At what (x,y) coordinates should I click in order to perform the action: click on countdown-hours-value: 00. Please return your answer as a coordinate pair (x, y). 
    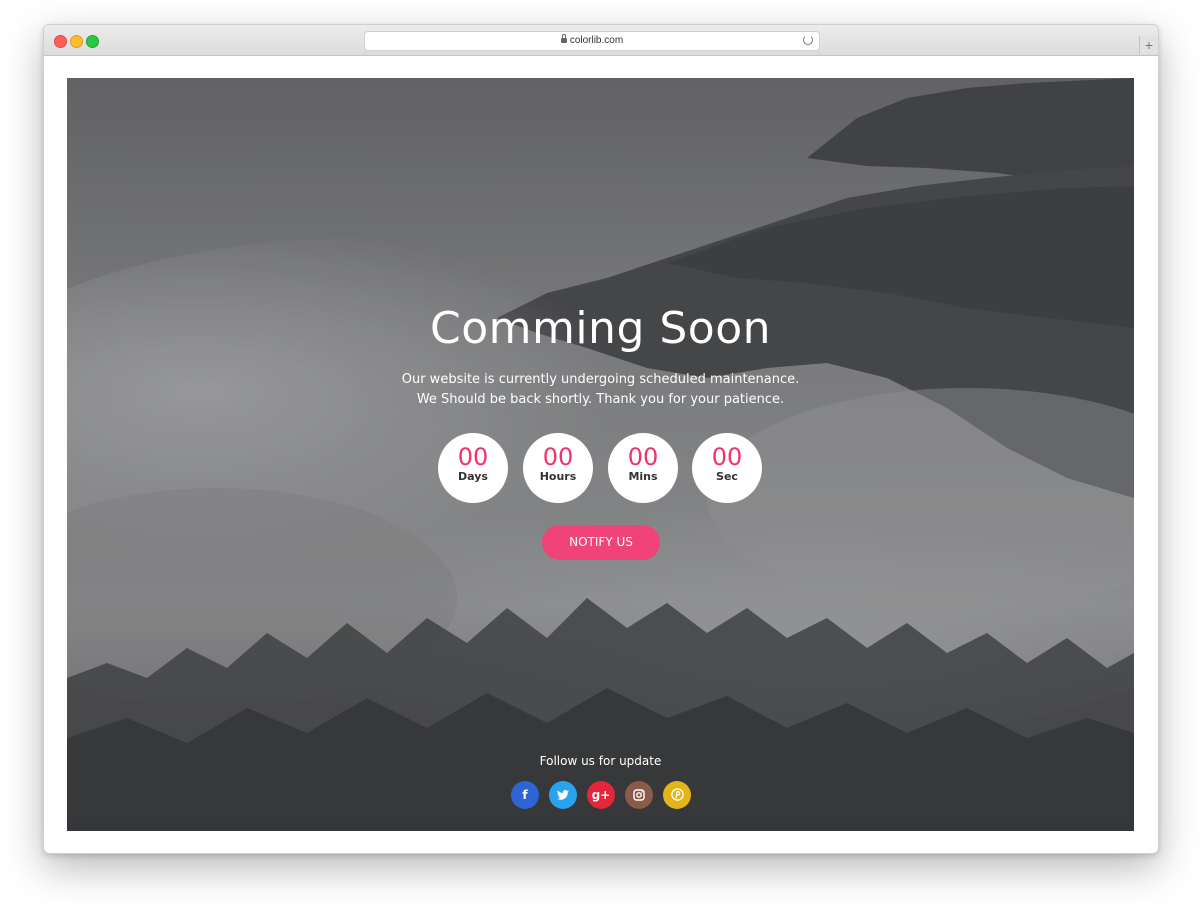
    Looking at the image, I should click on (558, 457).